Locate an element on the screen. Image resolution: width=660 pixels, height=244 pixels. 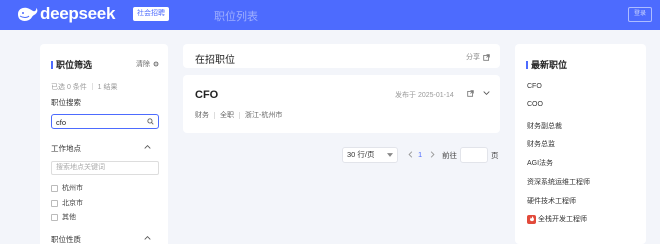
job-nature-group-title: 职位性质 is located at coordinates (66, 239).